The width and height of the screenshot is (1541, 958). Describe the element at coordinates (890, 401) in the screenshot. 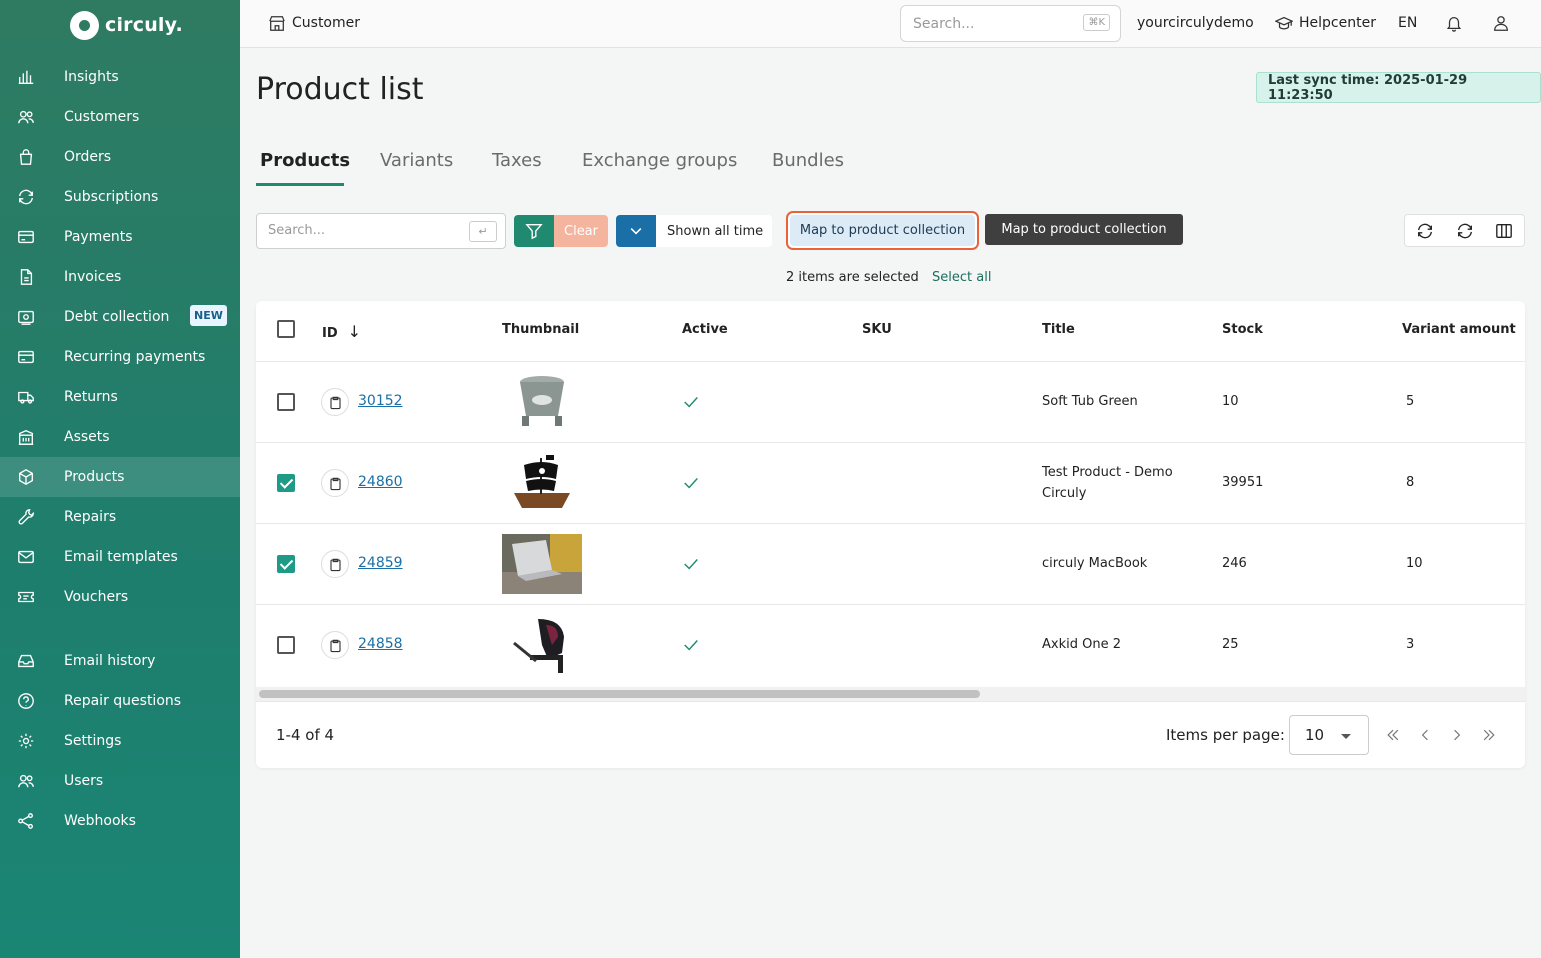

I see `table-row: 30152 Soft Tub Green 10 5` at that location.